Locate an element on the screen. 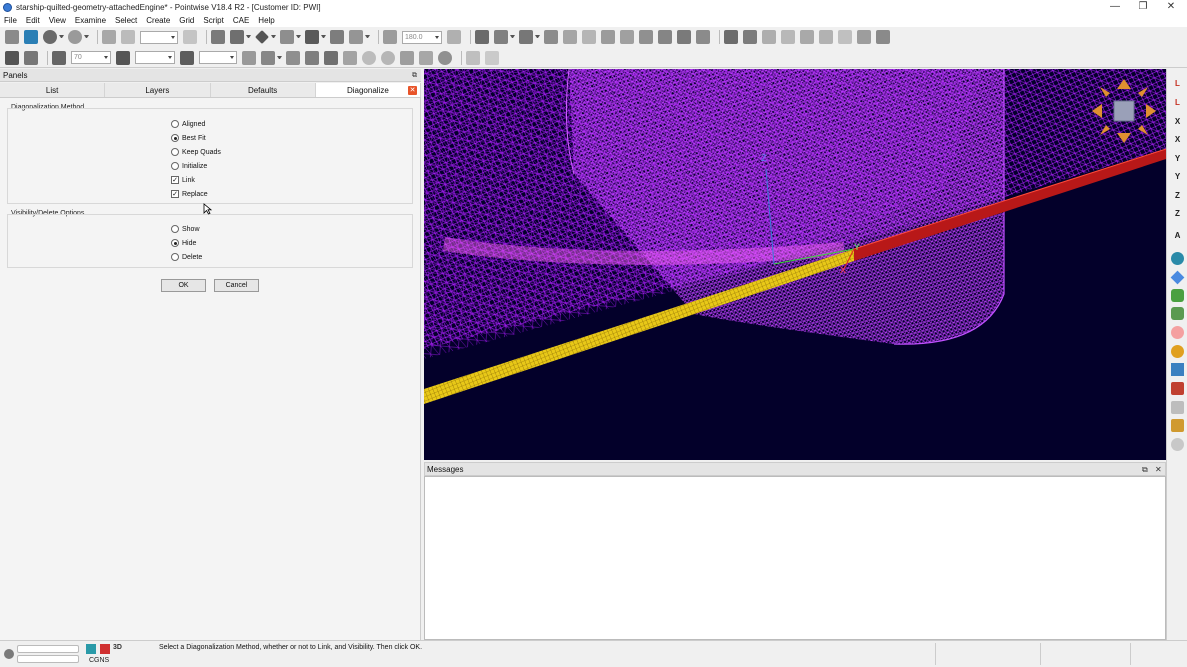  redistribute-icon is located at coordinates (249, 57).